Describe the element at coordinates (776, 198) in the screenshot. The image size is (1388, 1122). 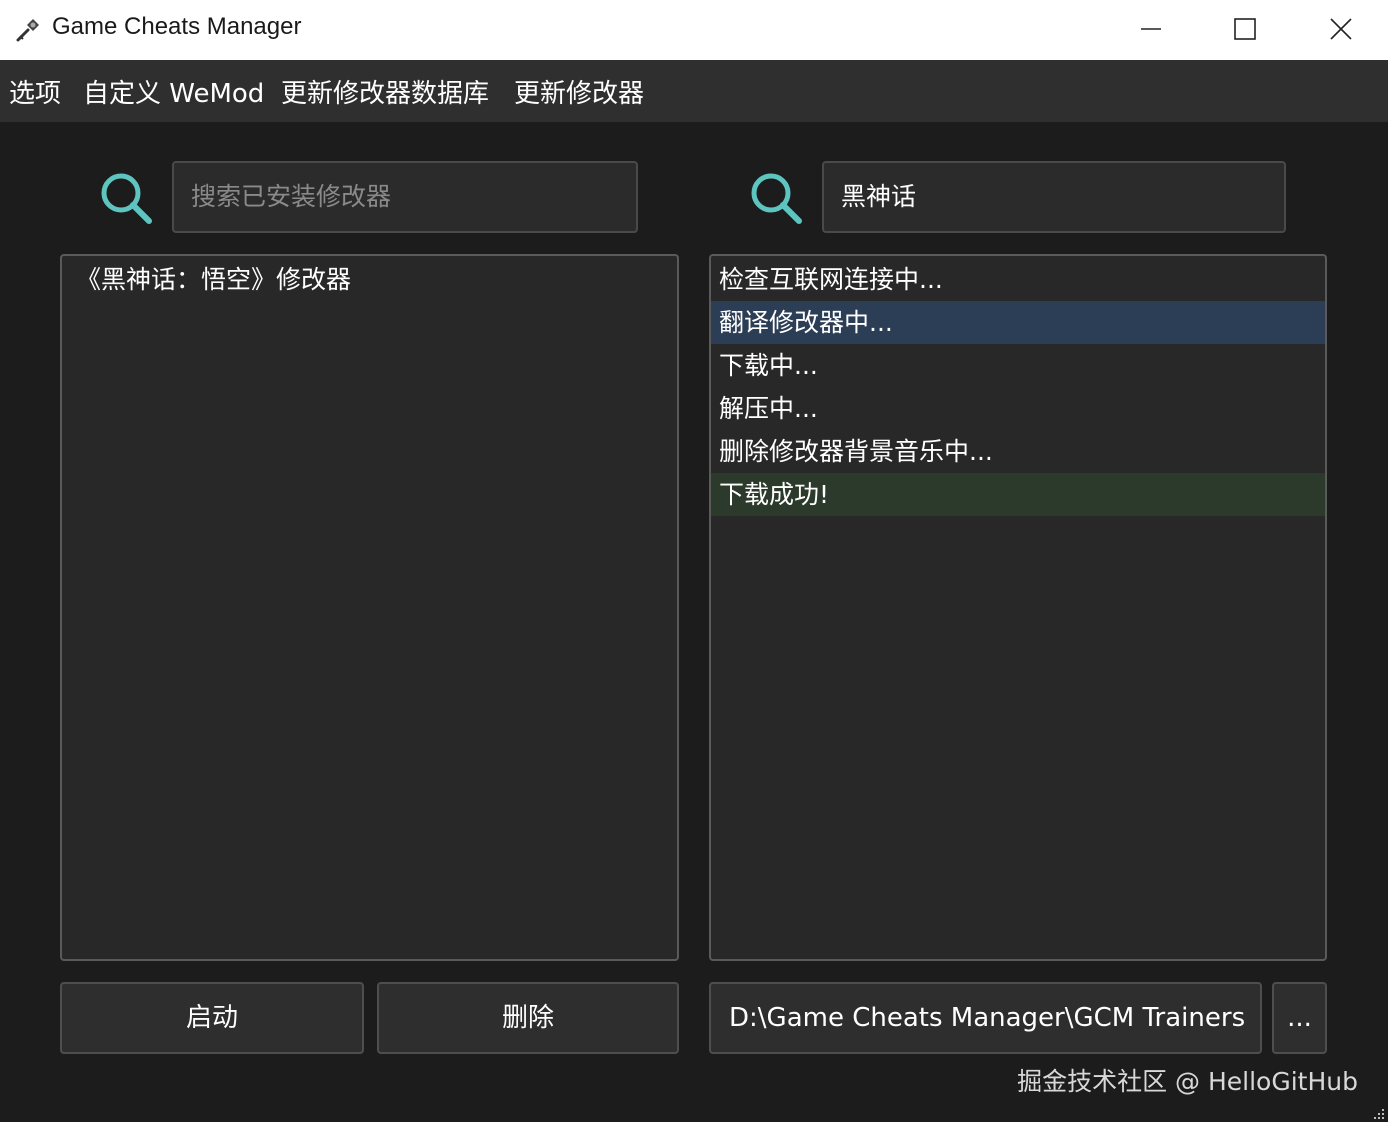
I see `search-download-icon` at that location.